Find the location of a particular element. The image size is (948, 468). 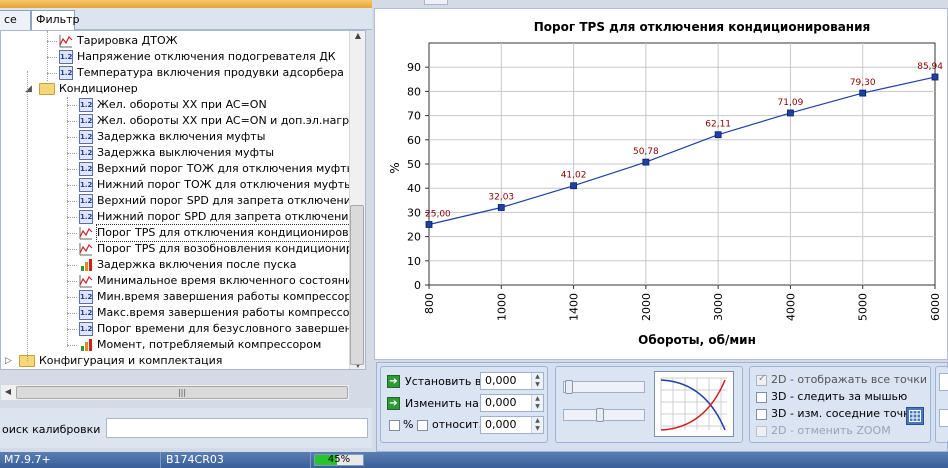

relative-value-field: 0,000 ▲ ▼ is located at coordinates (512, 425).